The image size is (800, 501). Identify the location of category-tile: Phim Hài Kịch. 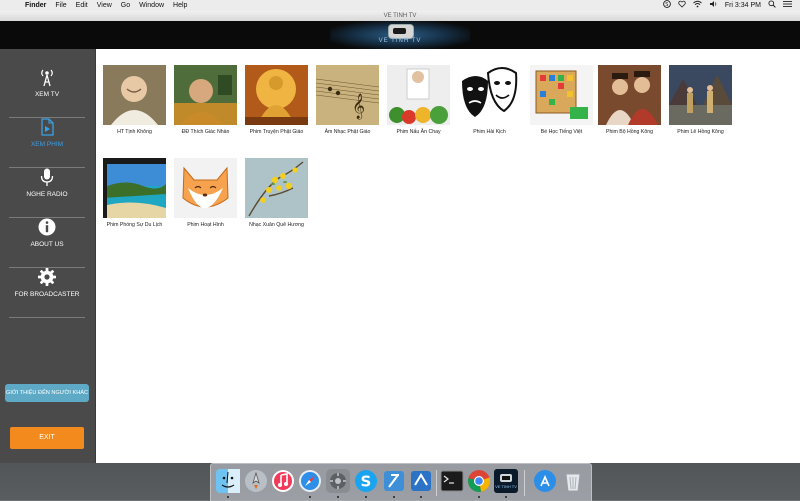
(489, 100).